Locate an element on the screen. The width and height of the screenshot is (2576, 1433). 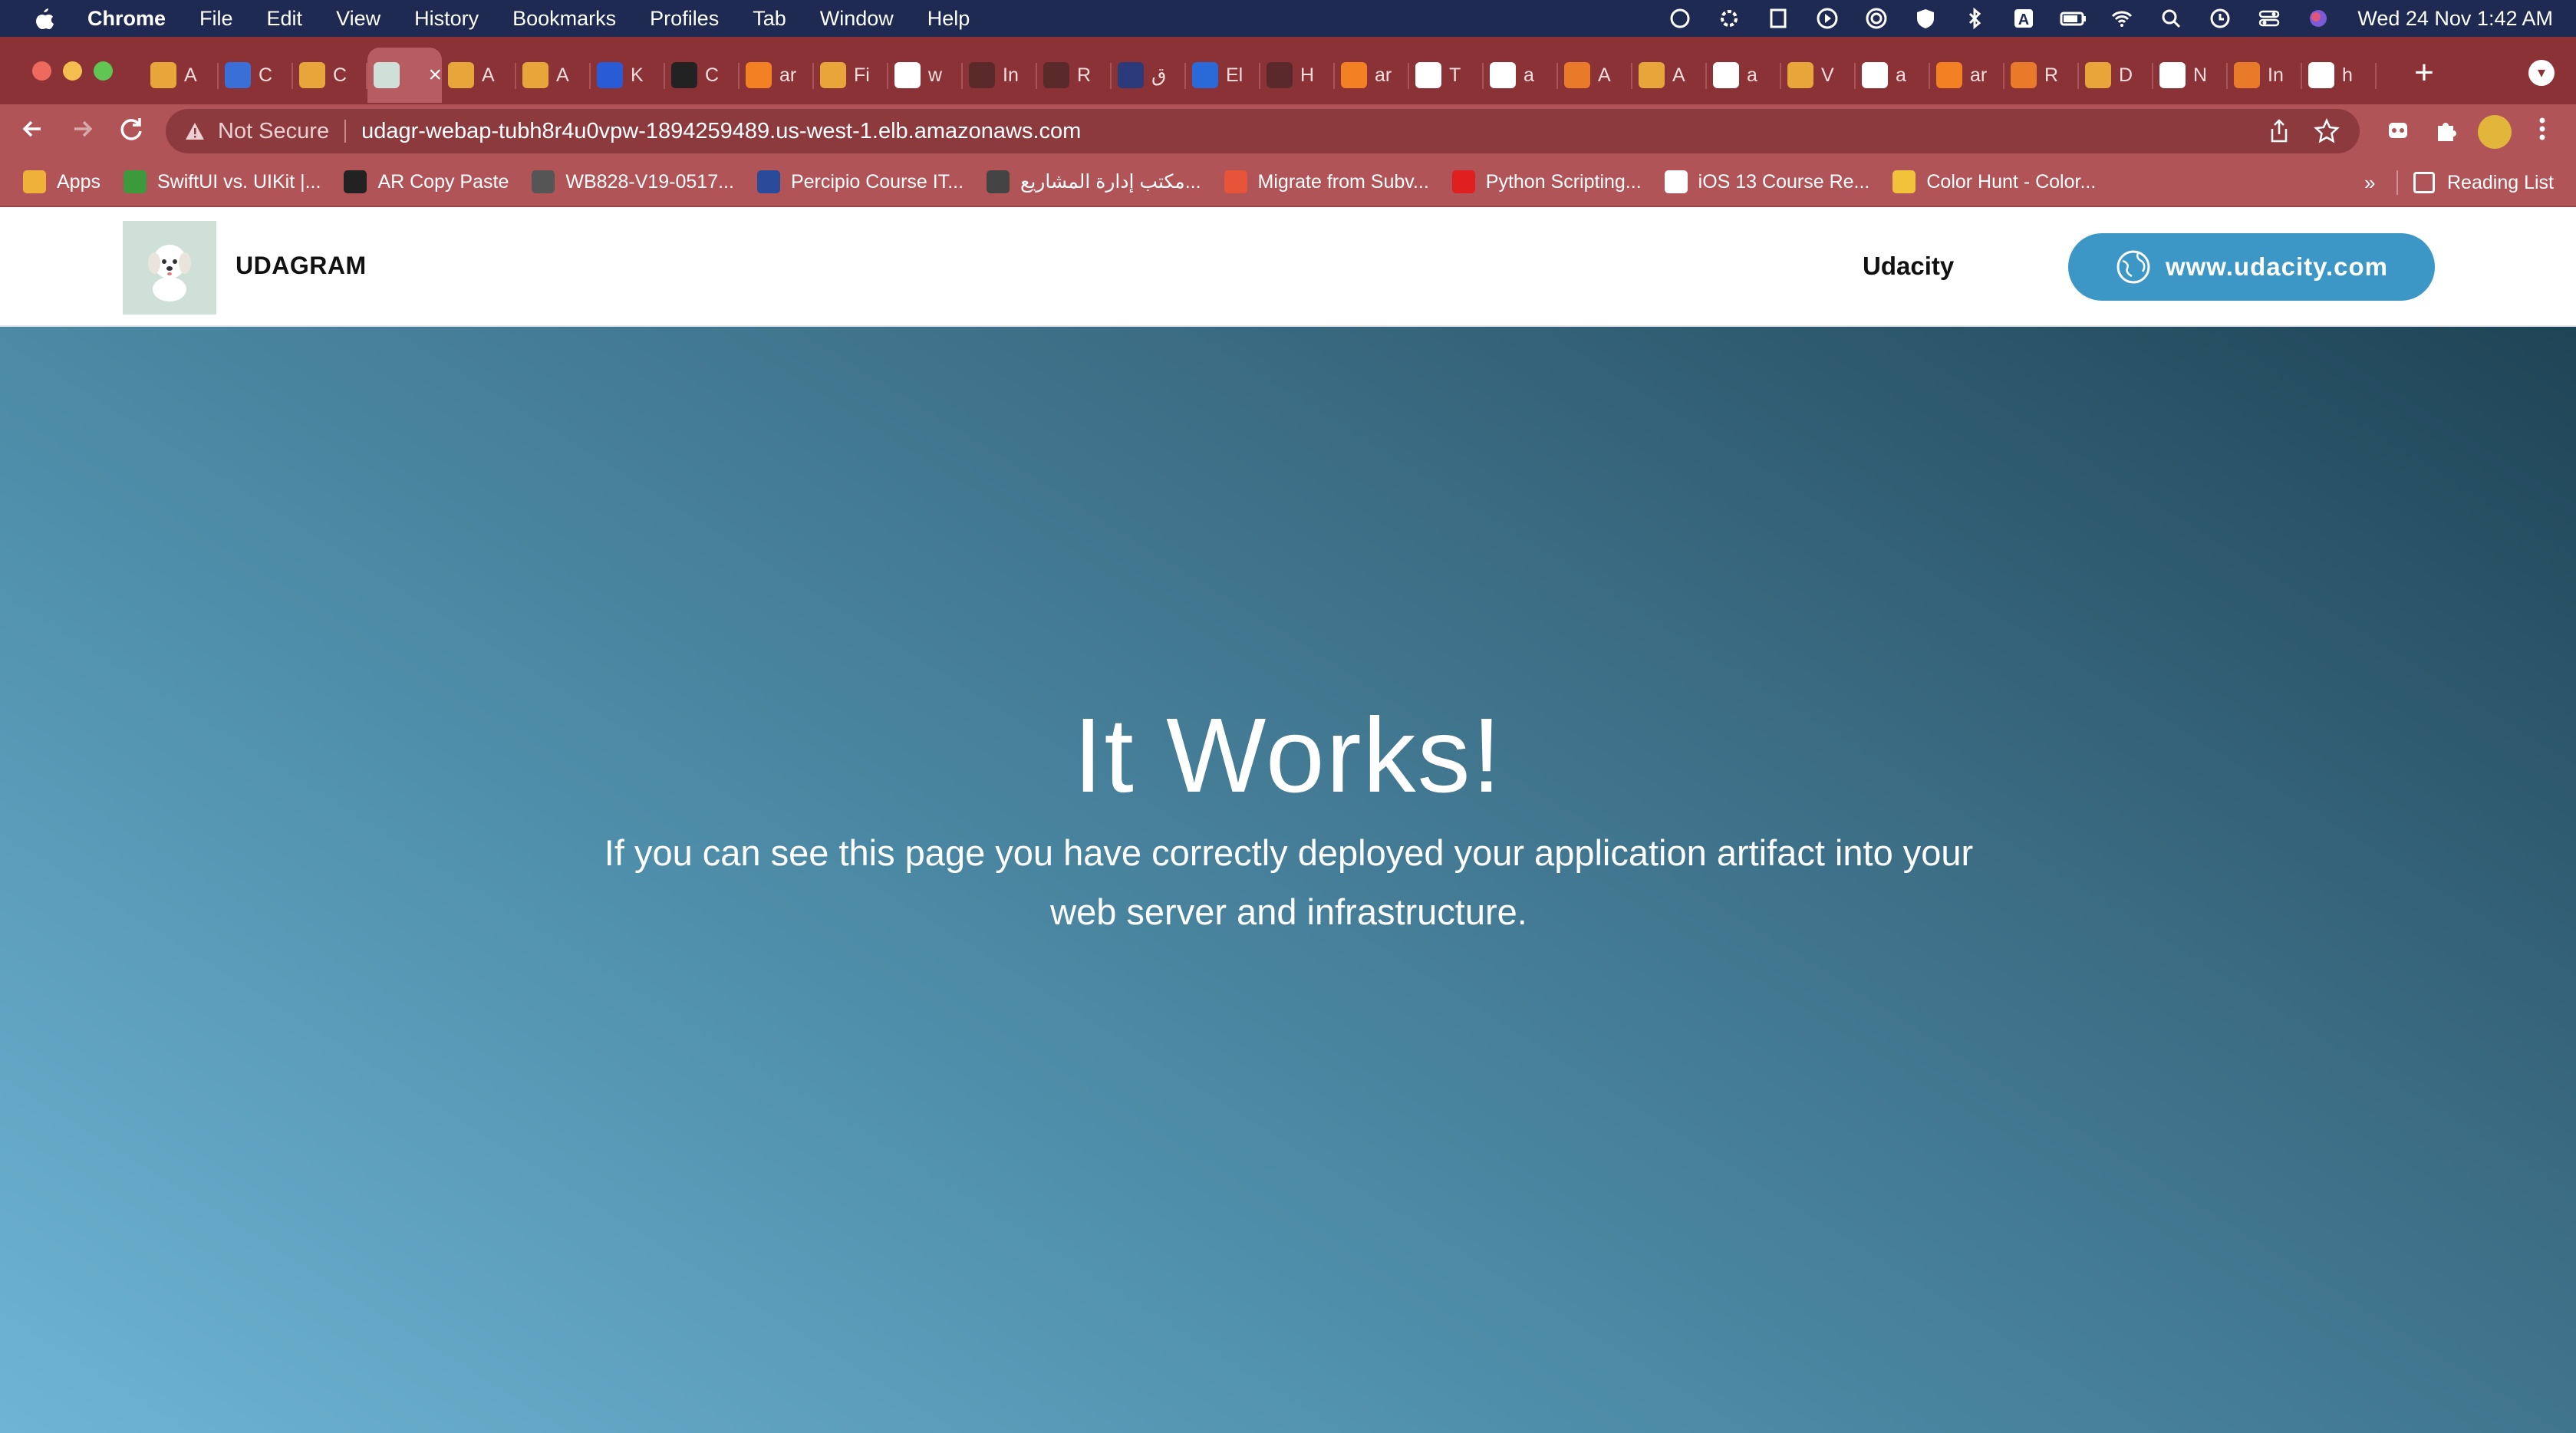
browser-tab: h is located at coordinates (2339, 75).